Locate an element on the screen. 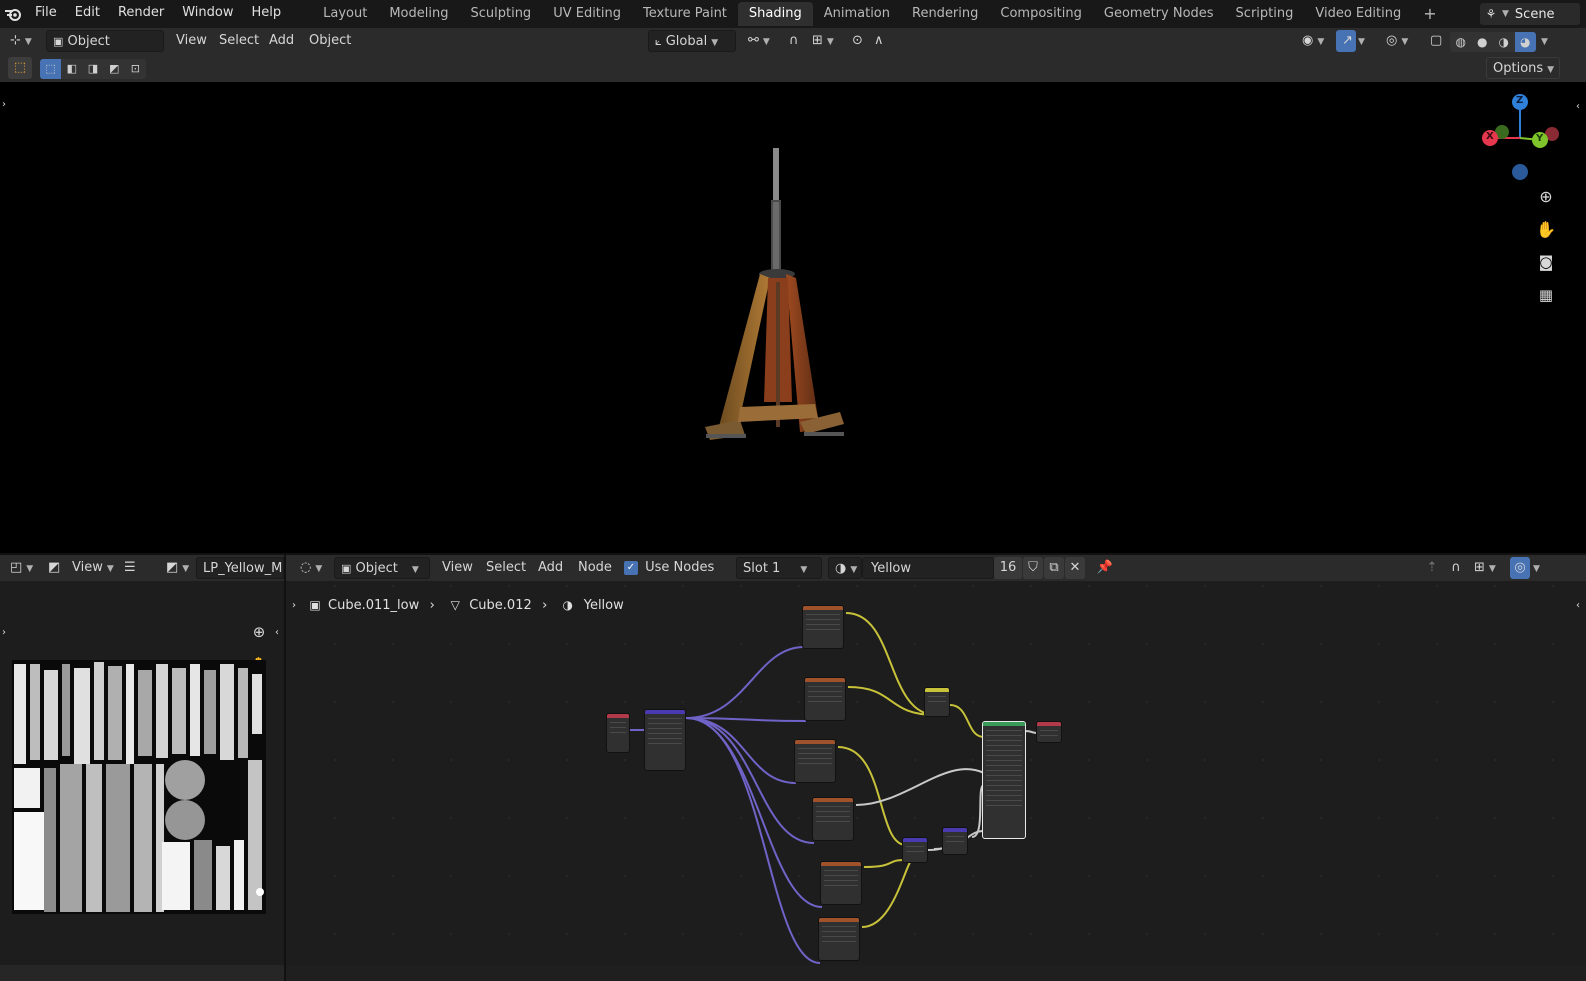 Image resolution: width=1586 pixels, height=981 pixels. gizmo-toggle-button: ↗ is located at coordinates (1346, 41).